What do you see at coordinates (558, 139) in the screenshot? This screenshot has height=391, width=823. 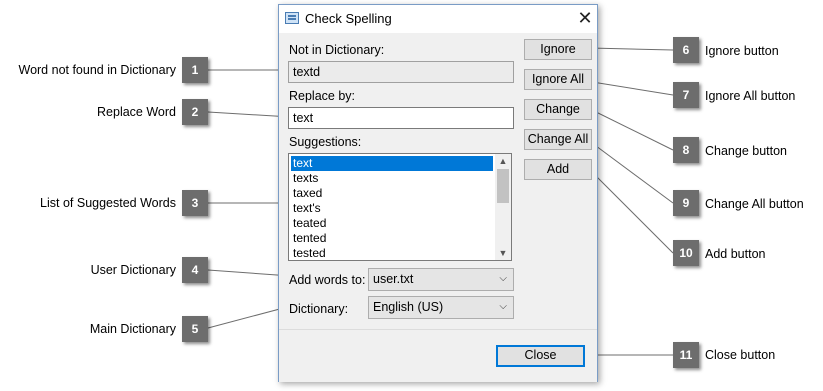 I see `change-all-button: Change All` at bounding box center [558, 139].